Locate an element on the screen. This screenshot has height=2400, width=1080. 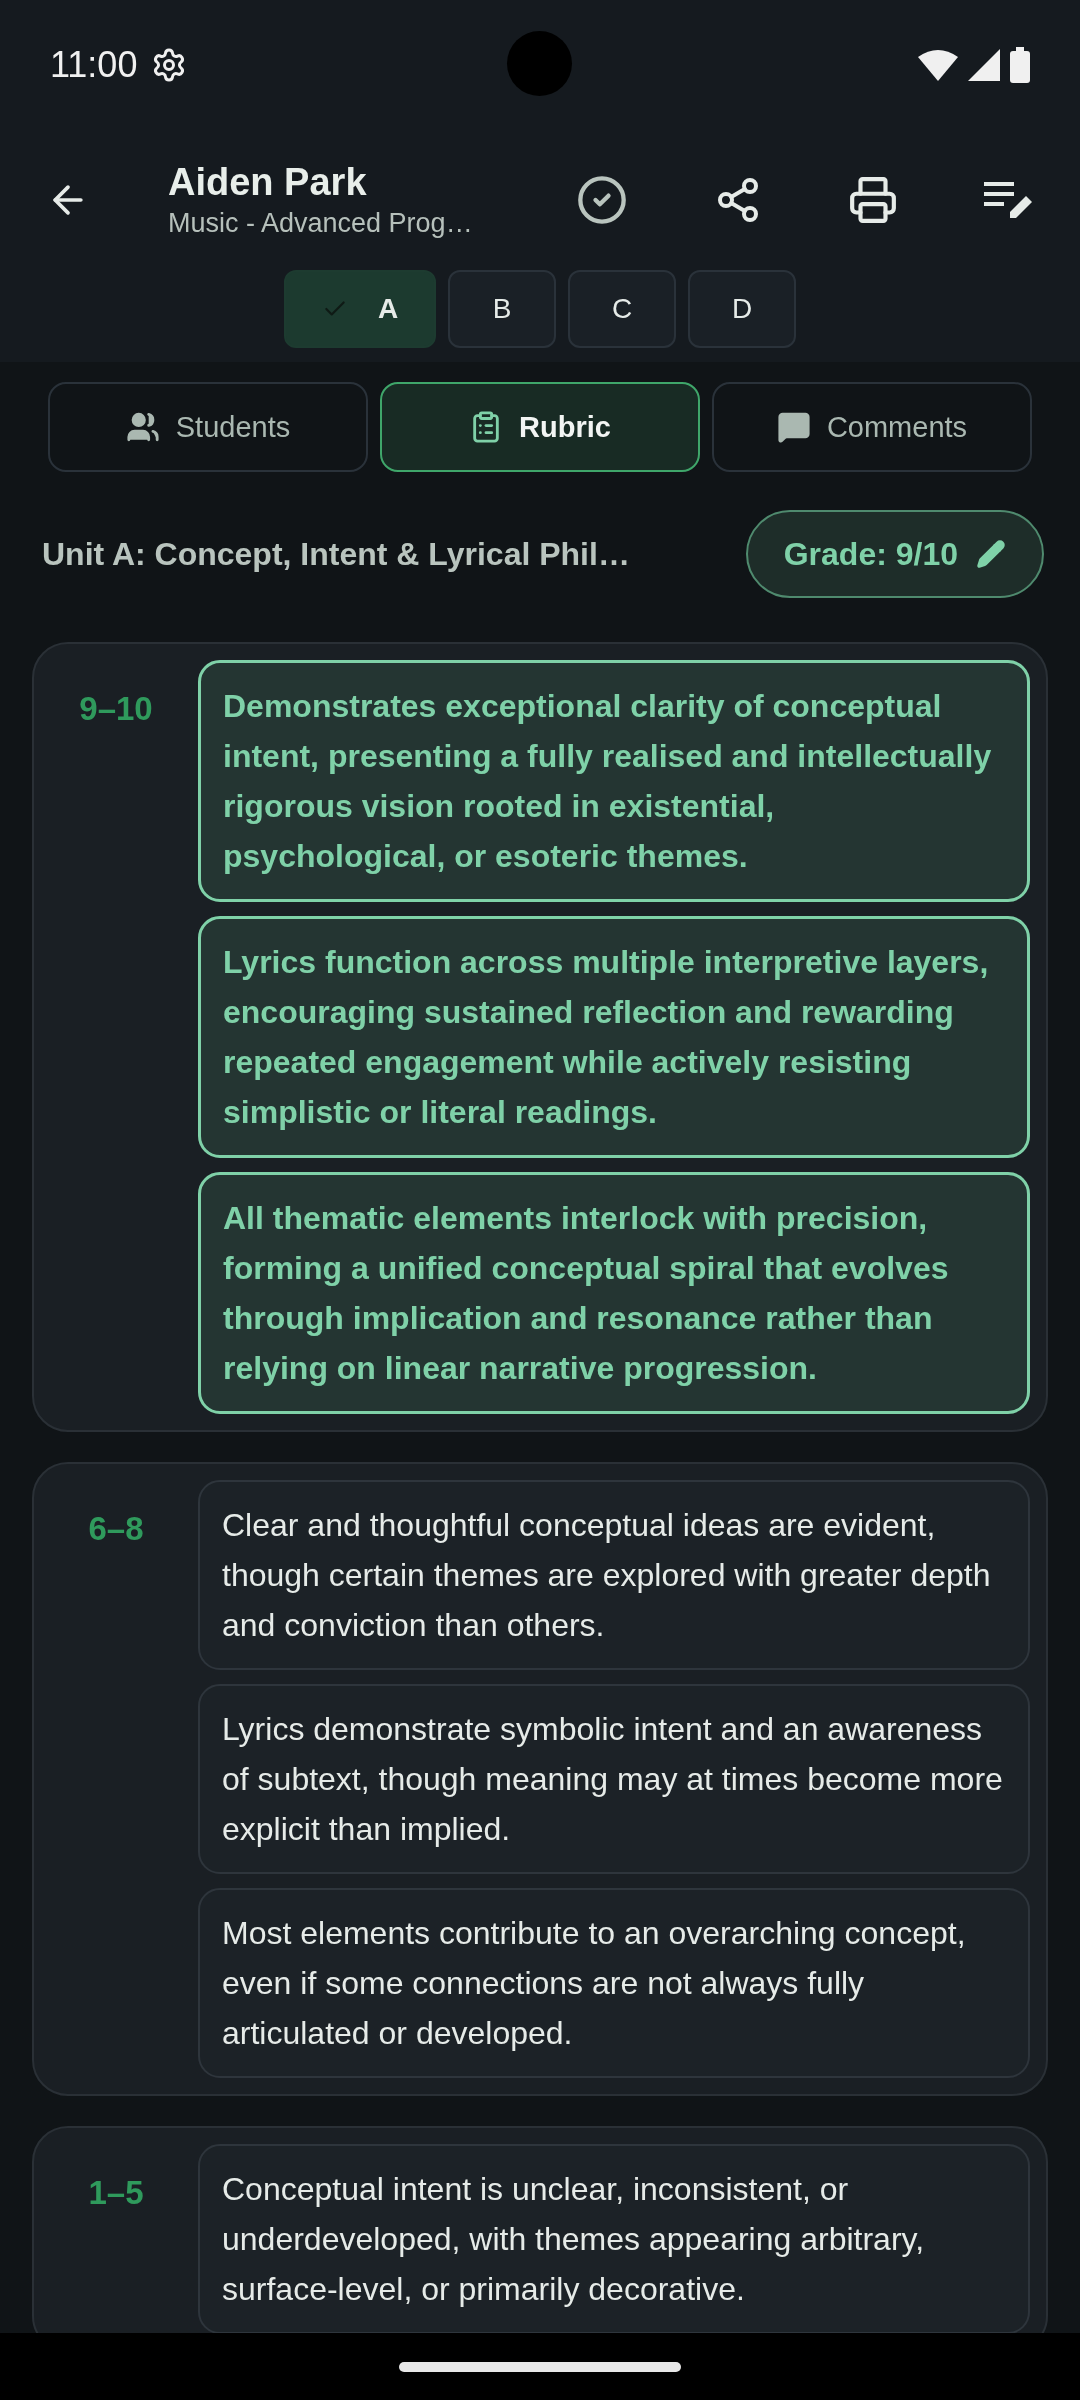
tab: Comments is located at coordinates (872, 427).